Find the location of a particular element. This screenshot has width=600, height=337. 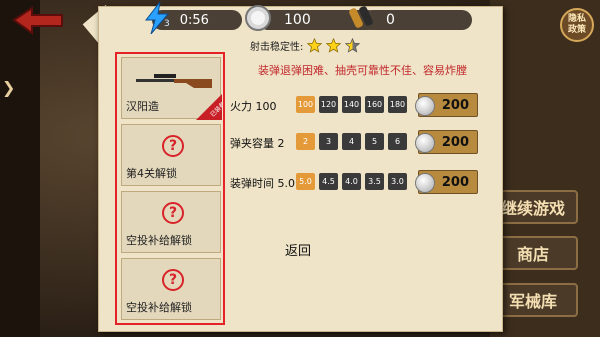

level-option: 5 is located at coordinates (374, 141).